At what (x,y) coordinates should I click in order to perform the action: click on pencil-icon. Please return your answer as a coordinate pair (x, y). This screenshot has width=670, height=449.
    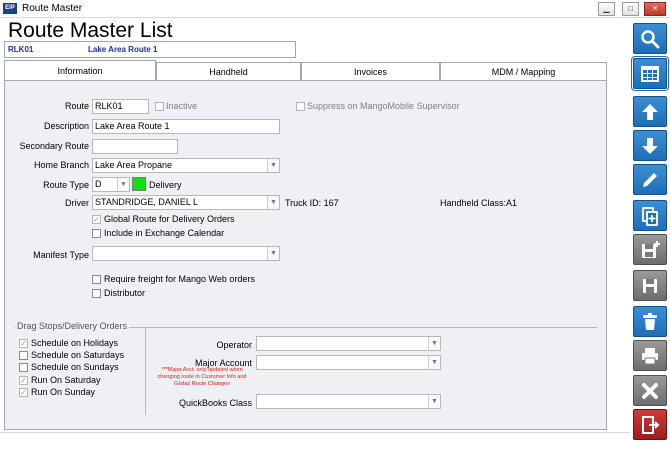
    Looking at the image, I should click on (650, 179).